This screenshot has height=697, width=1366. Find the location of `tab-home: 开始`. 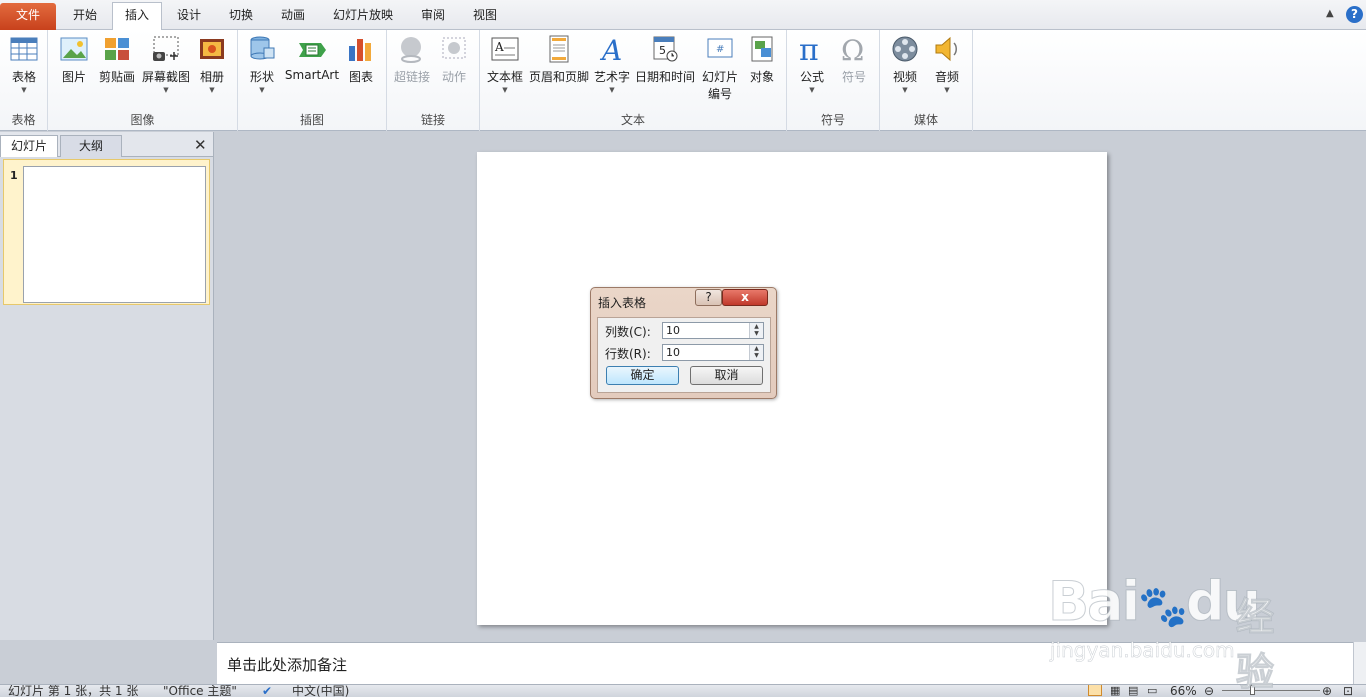

tab-home: 开始 is located at coordinates (85, 16).